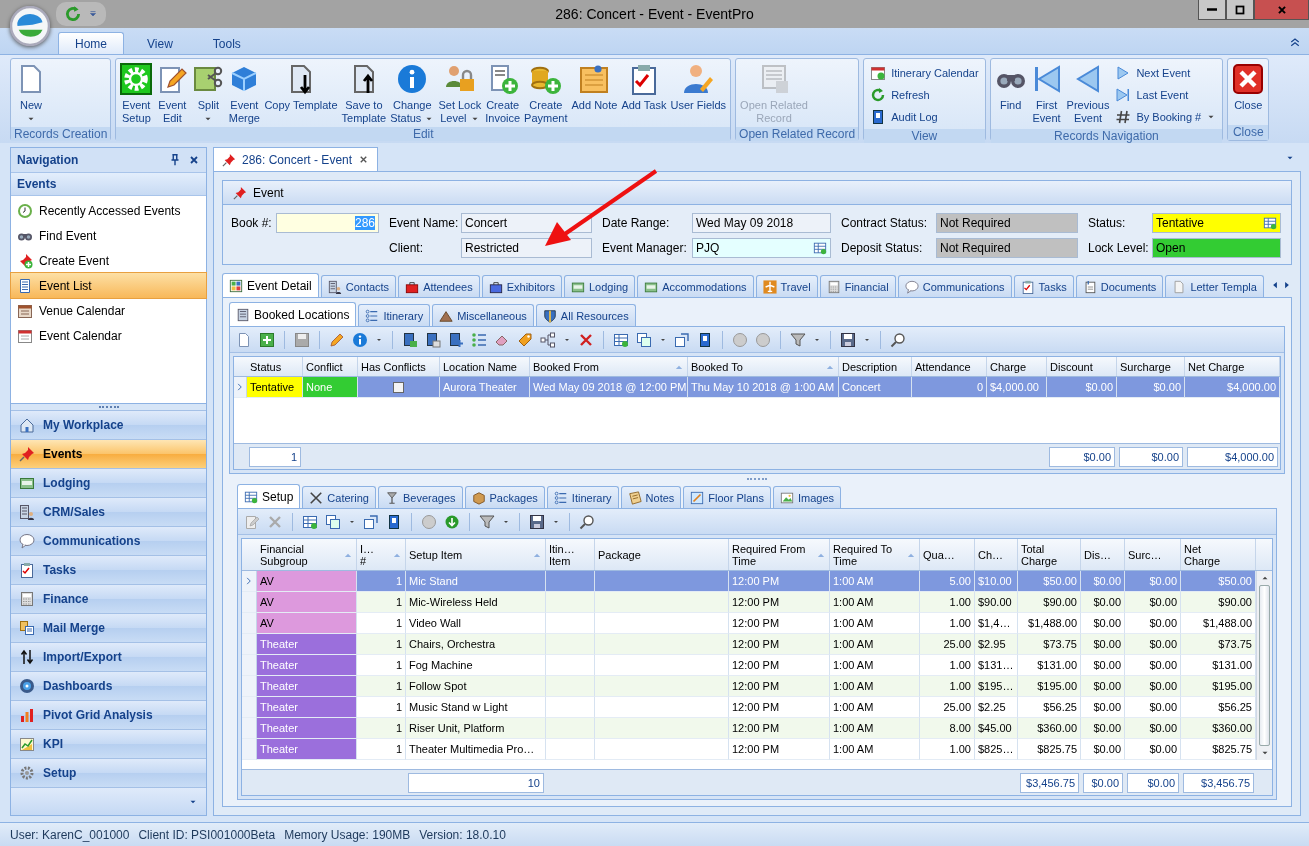 Image resolution: width=1309 pixels, height=846 pixels. I want to click on ribbon-button: Set Lock Level, so click(460, 94).